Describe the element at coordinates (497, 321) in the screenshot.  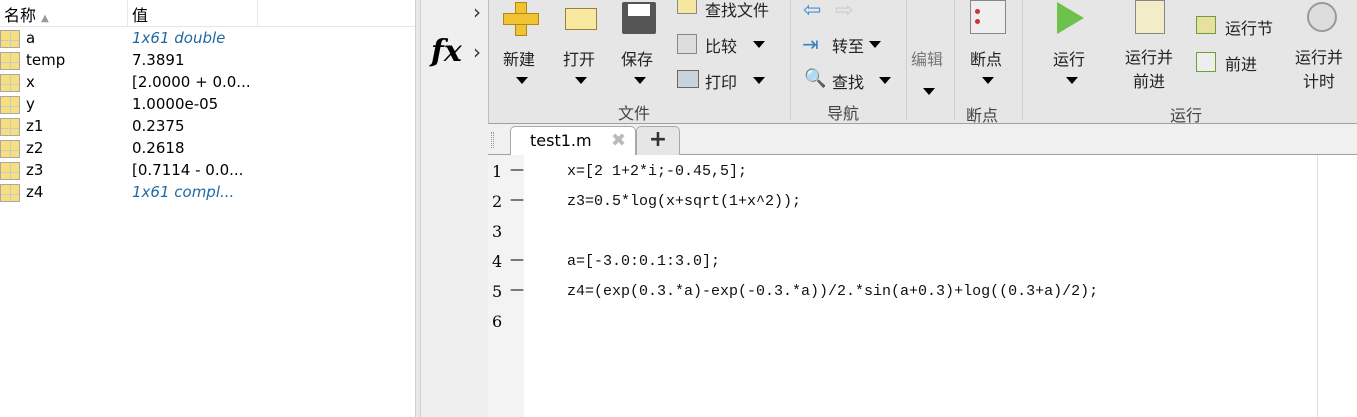
I see `line-number: 6` at that location.